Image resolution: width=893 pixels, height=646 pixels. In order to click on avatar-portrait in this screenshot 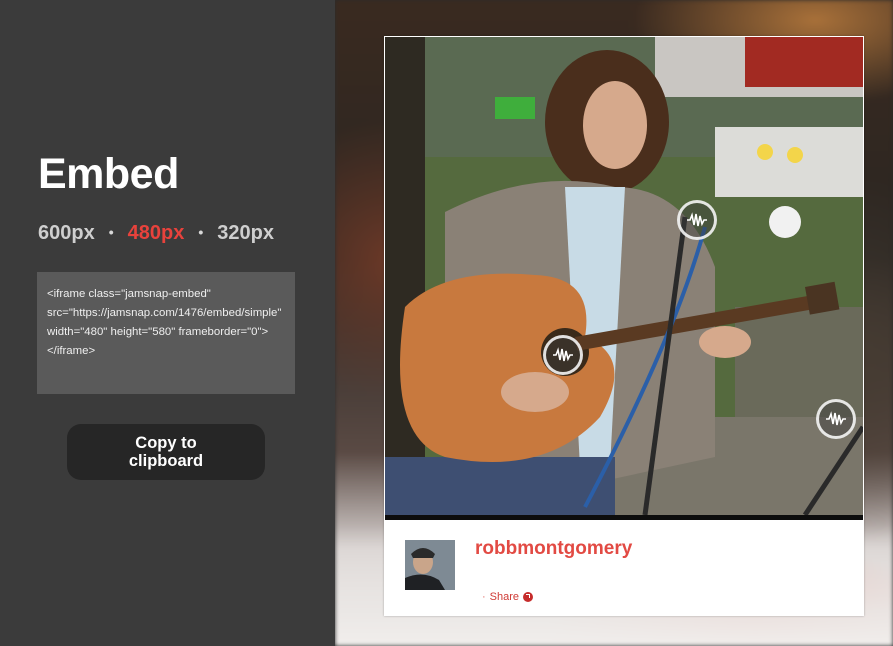, I will do `click(430, 565)`.